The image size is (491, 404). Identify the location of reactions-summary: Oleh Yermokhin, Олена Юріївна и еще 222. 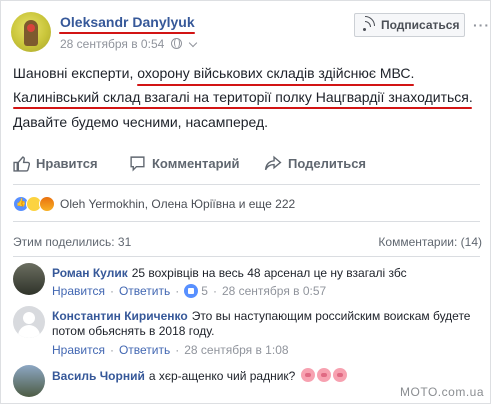
(154, 204).